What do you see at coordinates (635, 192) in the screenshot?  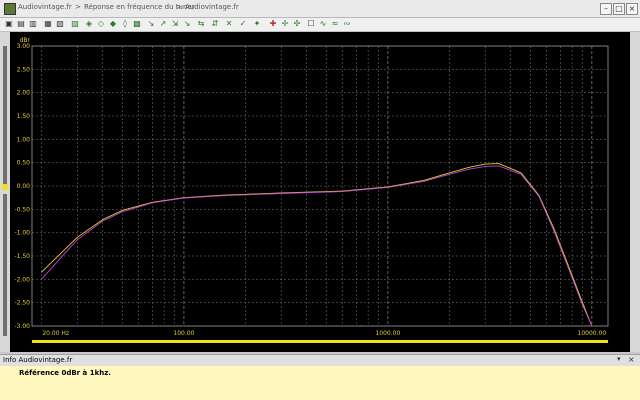 I see `right-scroll-strip` at bounding box center [635, 192].